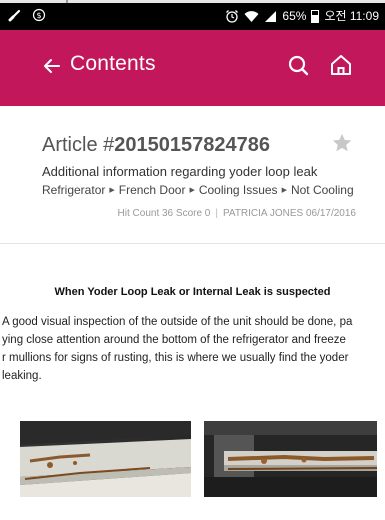  Describe the element at coordinates (342, 143) in the screenshot. I see `star-icon` at that location.